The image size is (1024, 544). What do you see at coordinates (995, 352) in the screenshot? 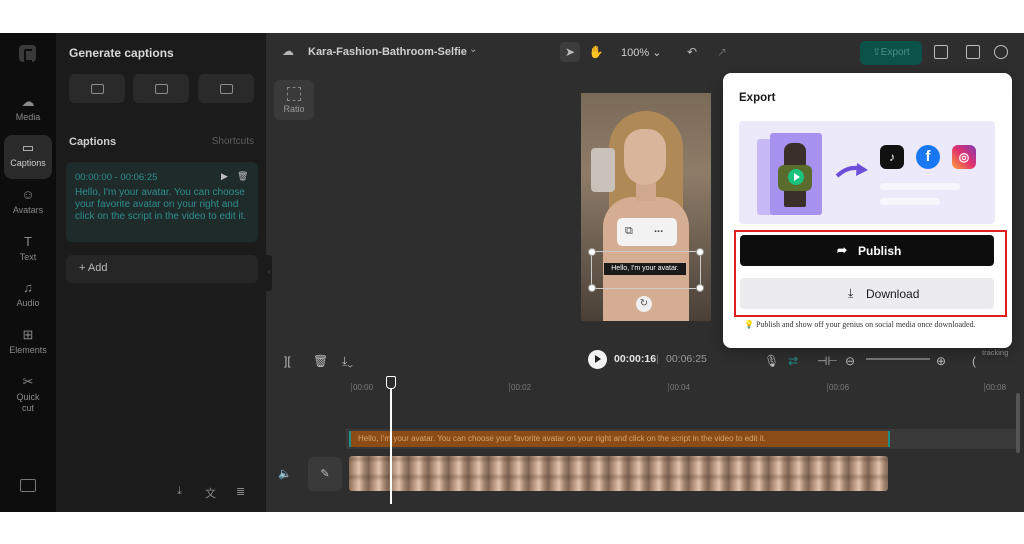
I see `tracking-label: tracking` at bounding box center [995, 352].